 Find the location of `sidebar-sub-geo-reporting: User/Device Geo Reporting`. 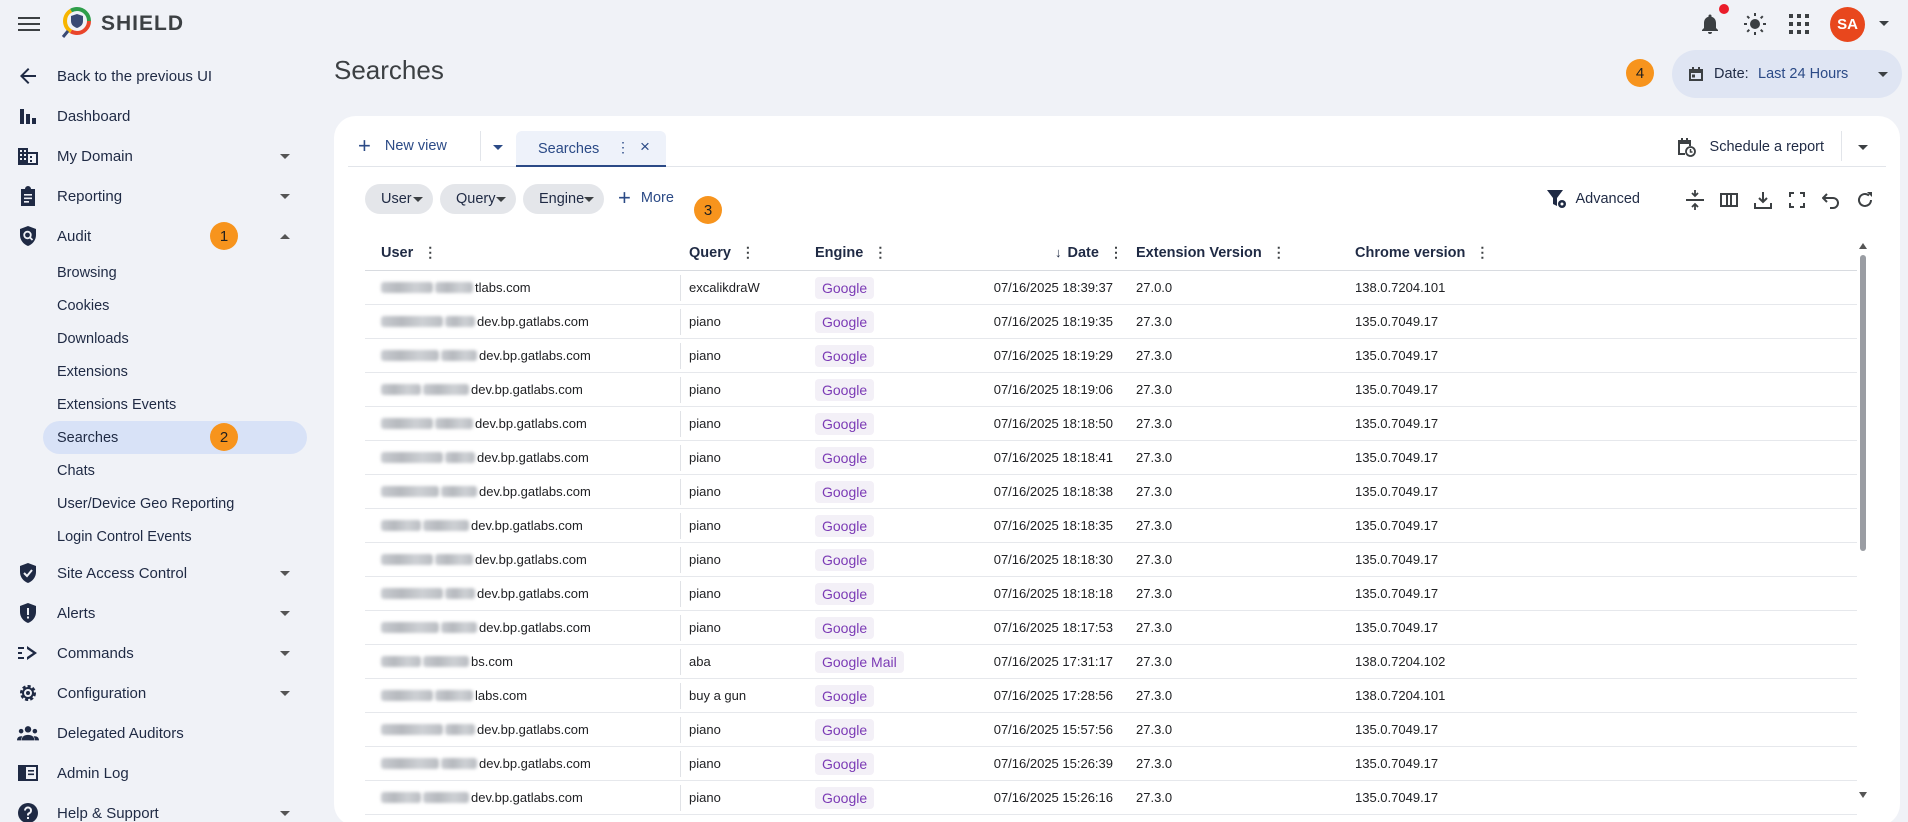

sidebar-sub-geo-reporting: User/Device Geo Reporting is located at coordinates (160, 503).